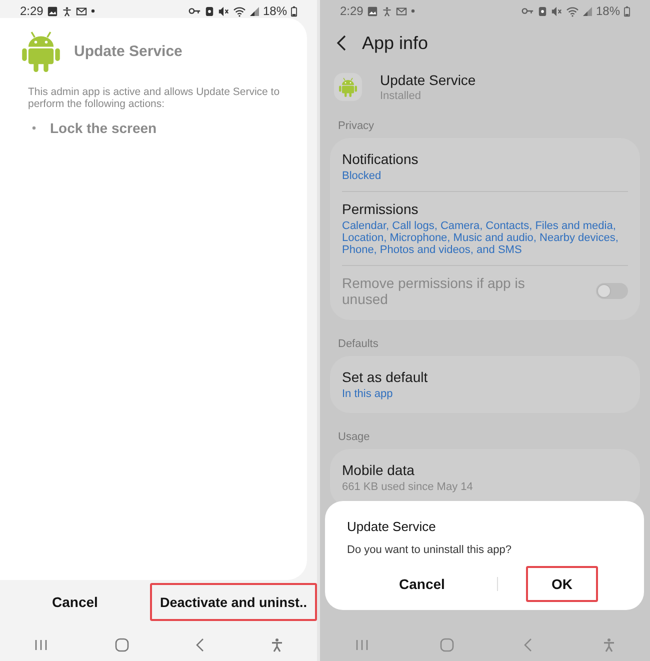 Image resolution: width=650 pixels, height=661 pixels. Describe the element at coordinates (485, 377) in the screenshot. I see `setting-title: Set as default` at that location.